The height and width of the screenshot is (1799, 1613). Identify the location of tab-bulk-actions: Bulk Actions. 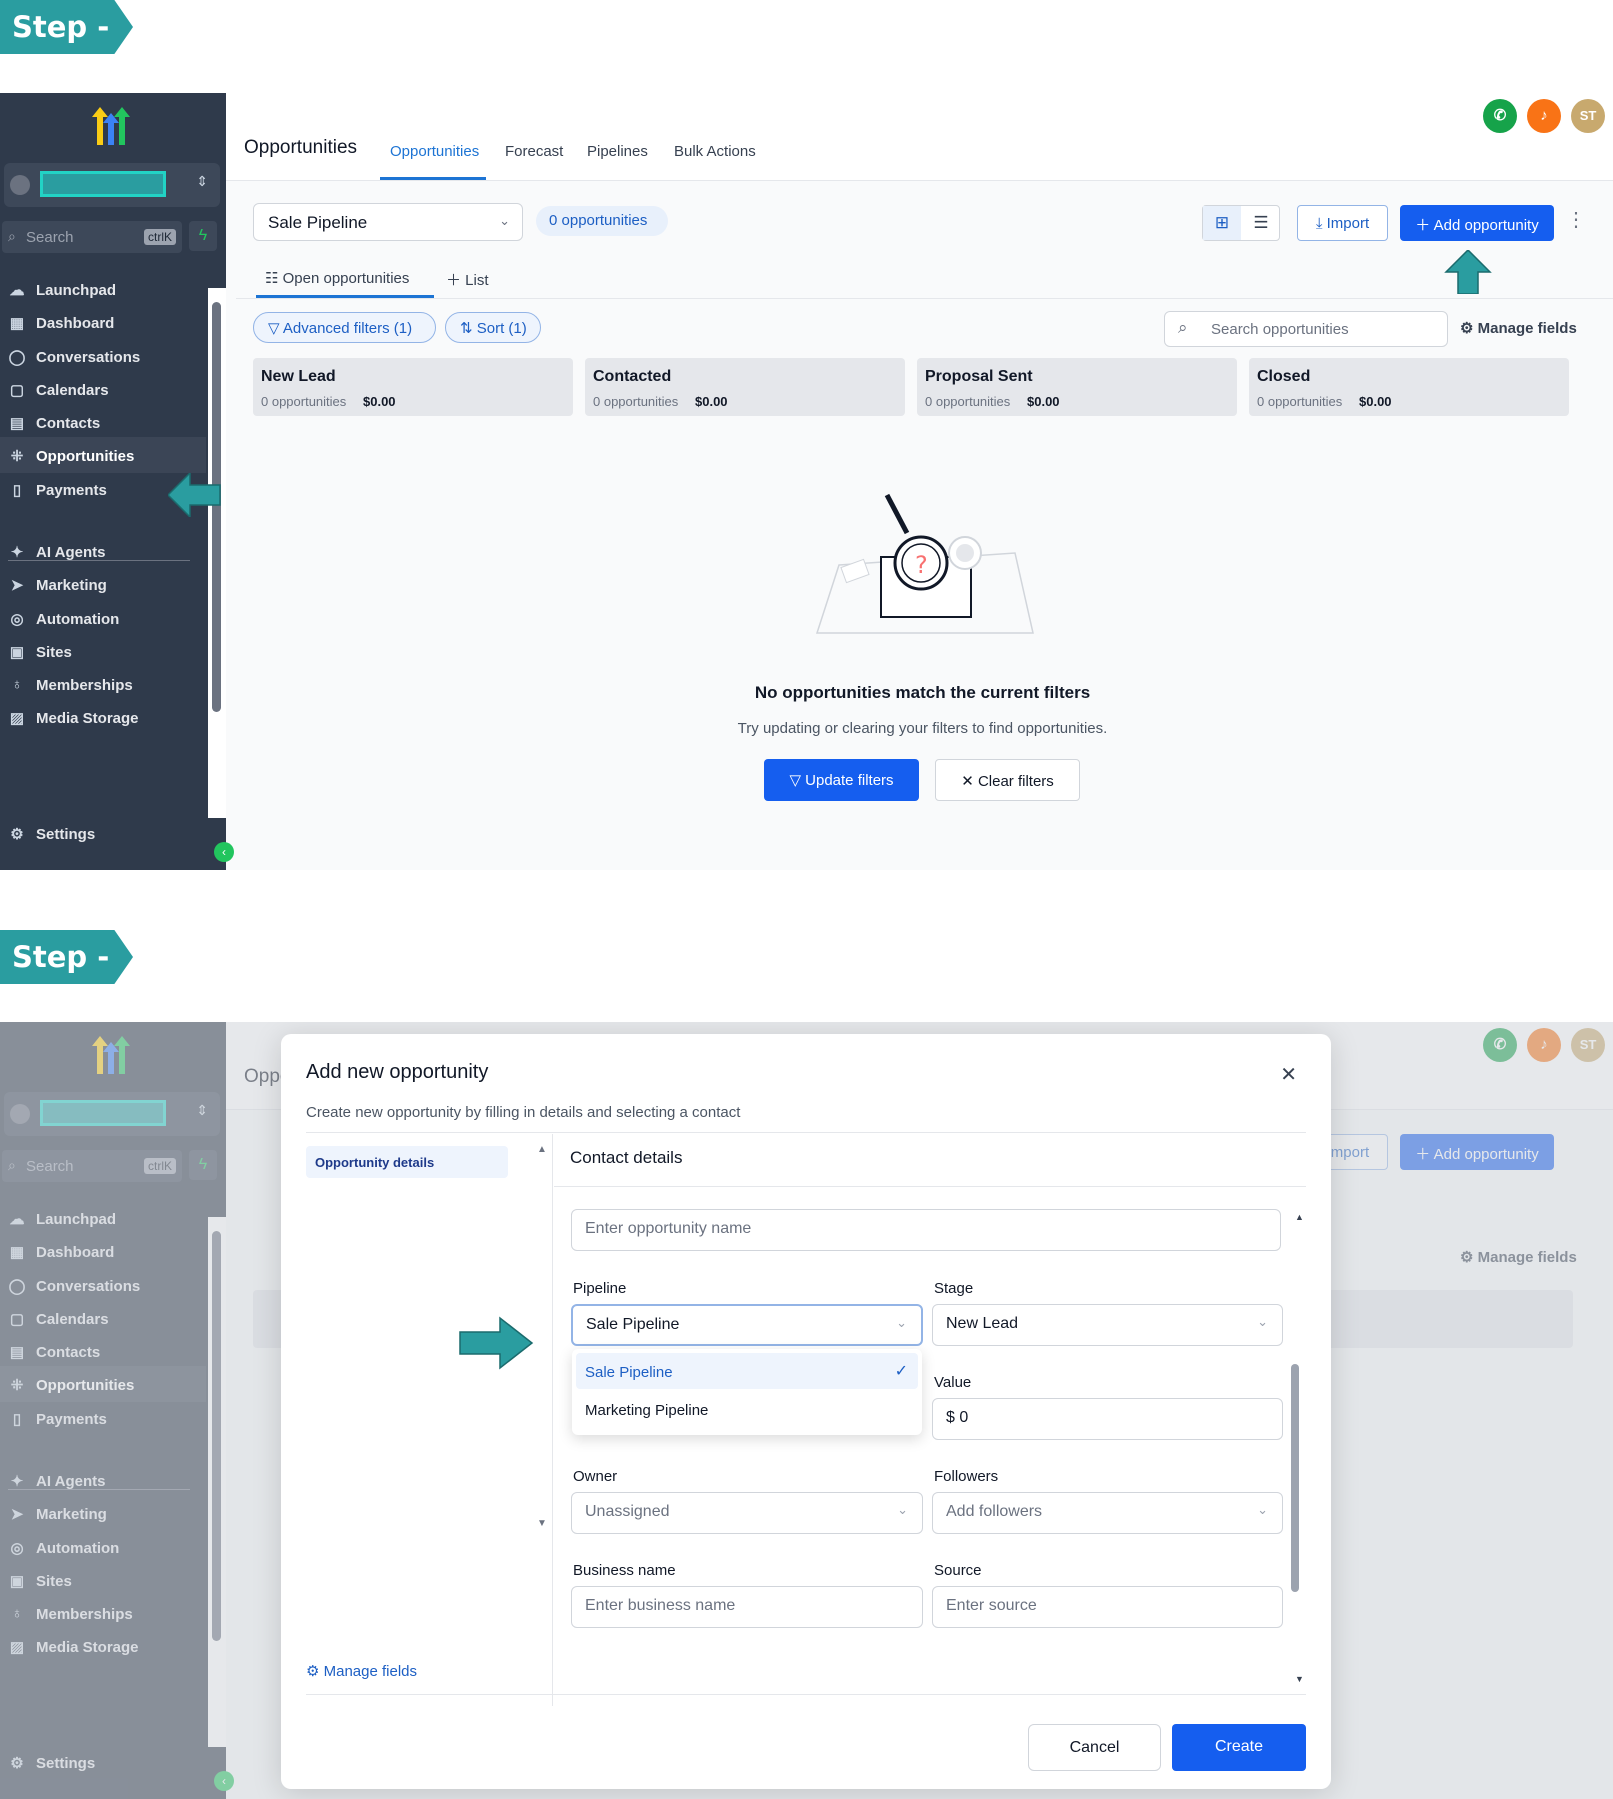
(715, 151).